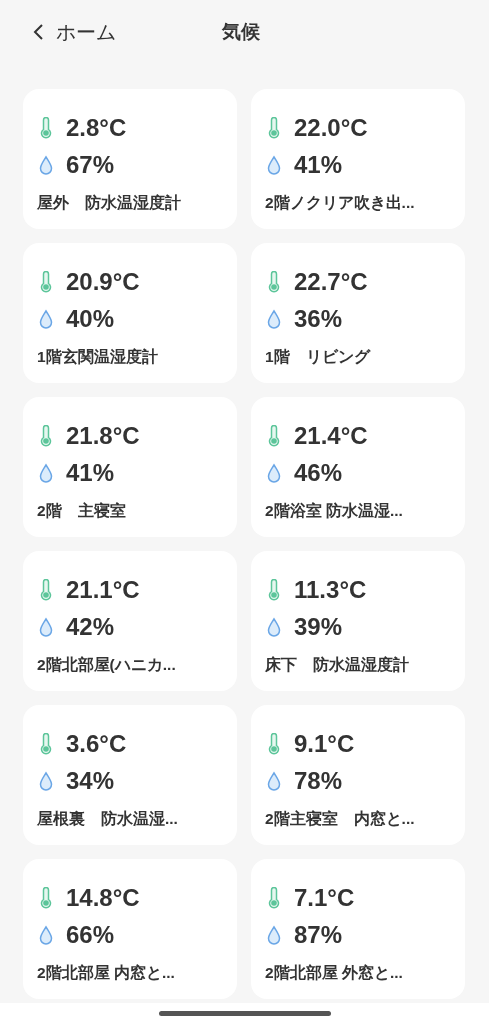 The width and height of the screenshot is (489, 1024). I want to click on sensor-card: 21.8°C 41% 2階 主寝室, so click(130, 467).